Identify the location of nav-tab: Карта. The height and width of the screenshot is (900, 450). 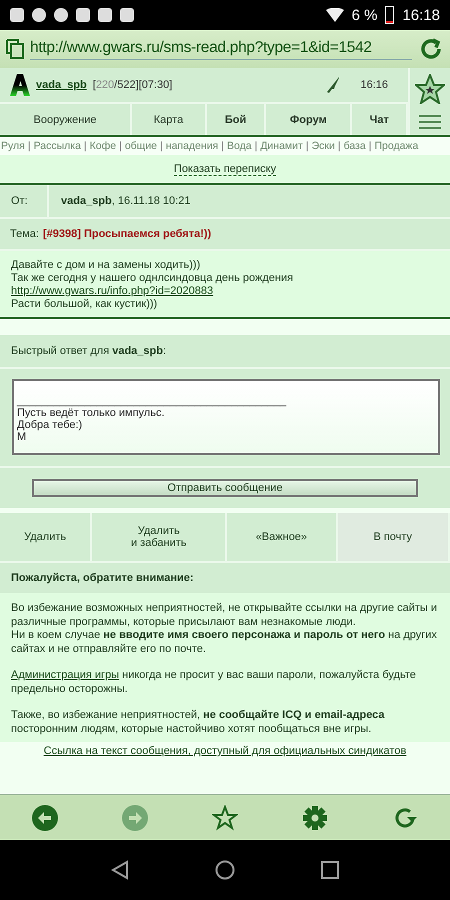
(169, 119).